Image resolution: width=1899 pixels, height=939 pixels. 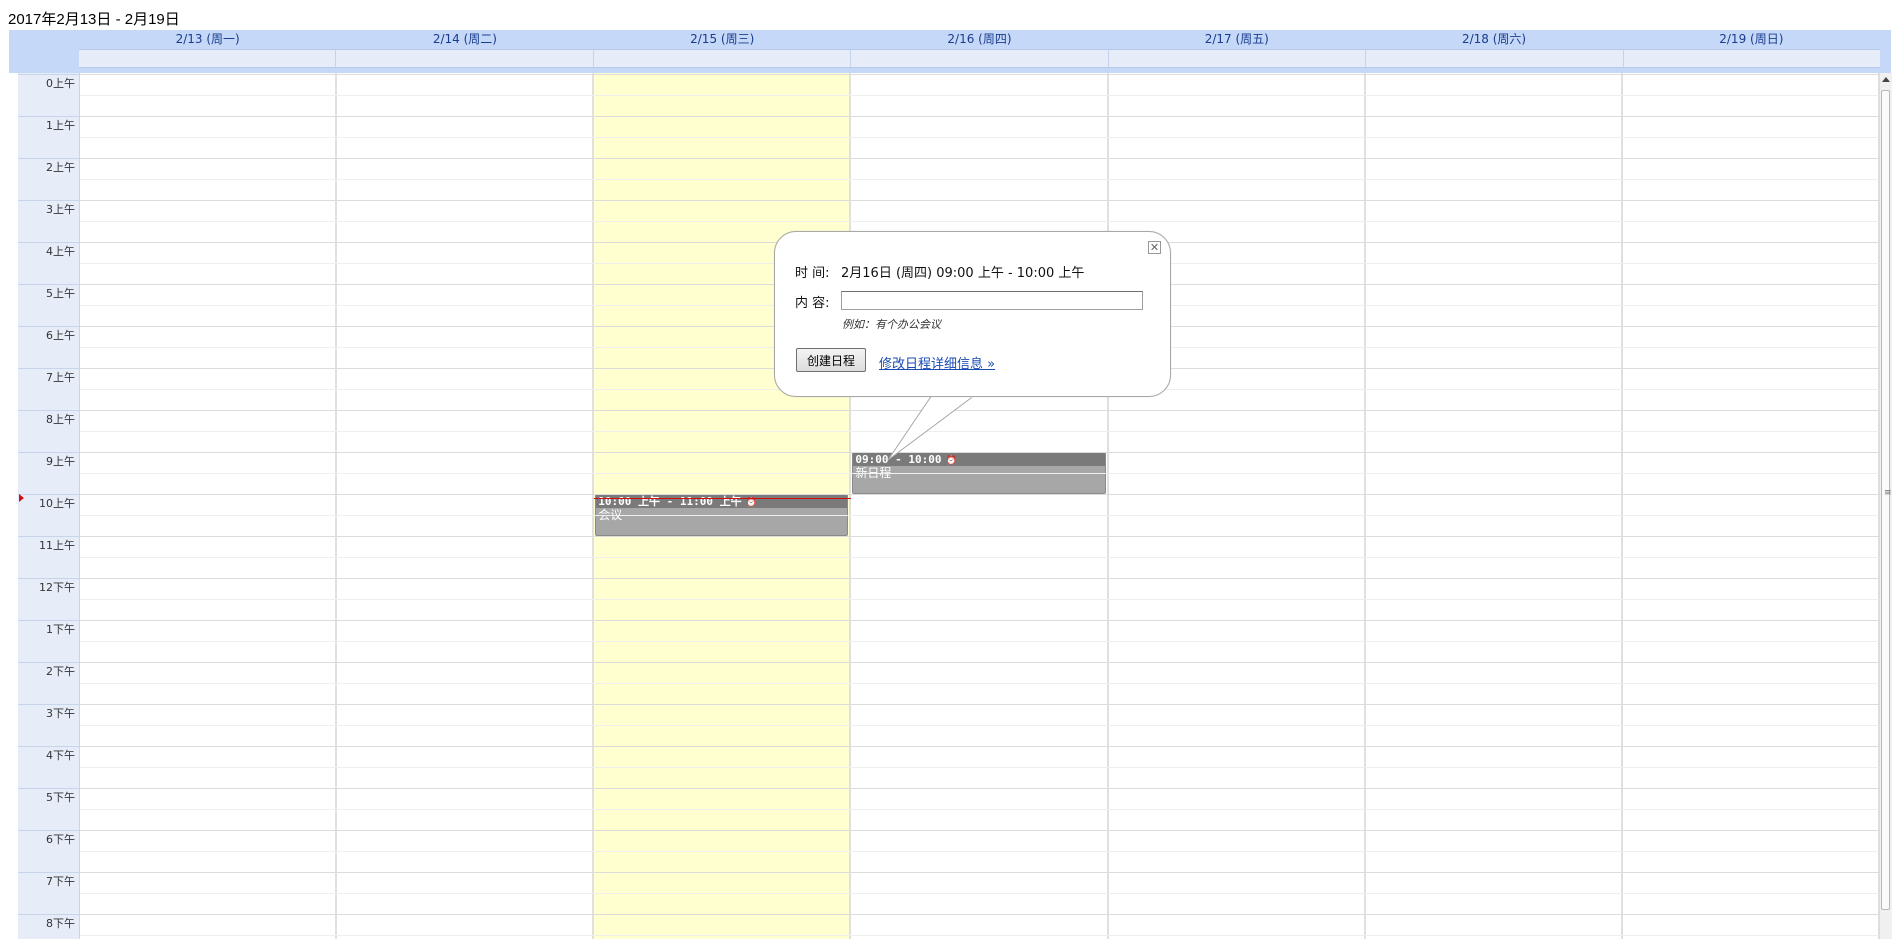 What do you see at coordinates (992, 300) in the screenshot?
I see `content-input` at bounding box center [992, 300].